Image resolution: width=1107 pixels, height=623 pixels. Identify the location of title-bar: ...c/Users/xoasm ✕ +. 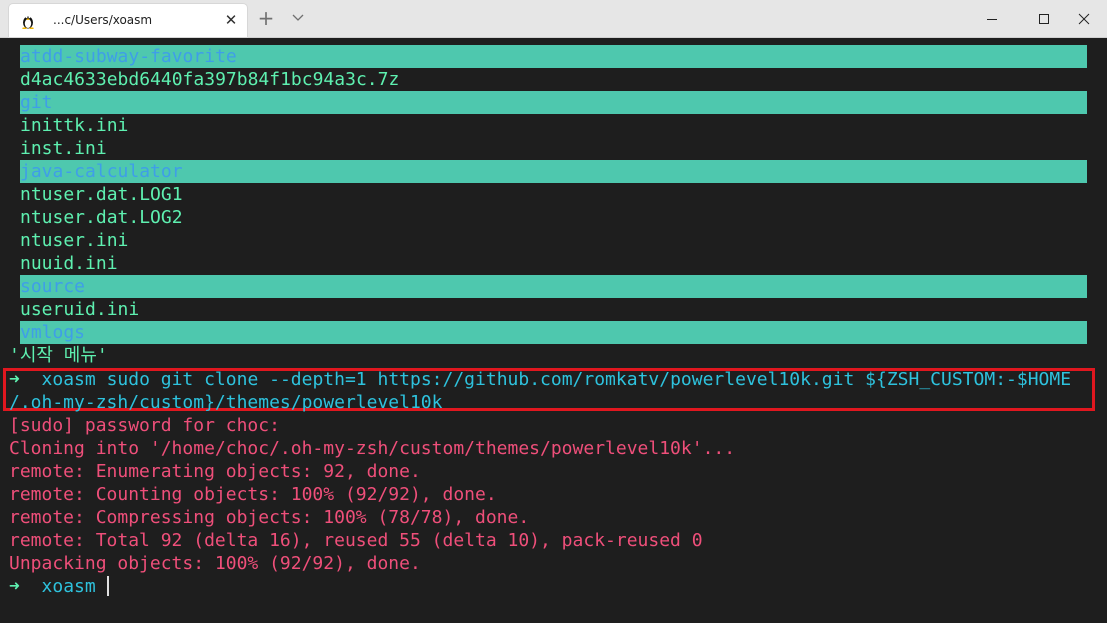
(553, 19).